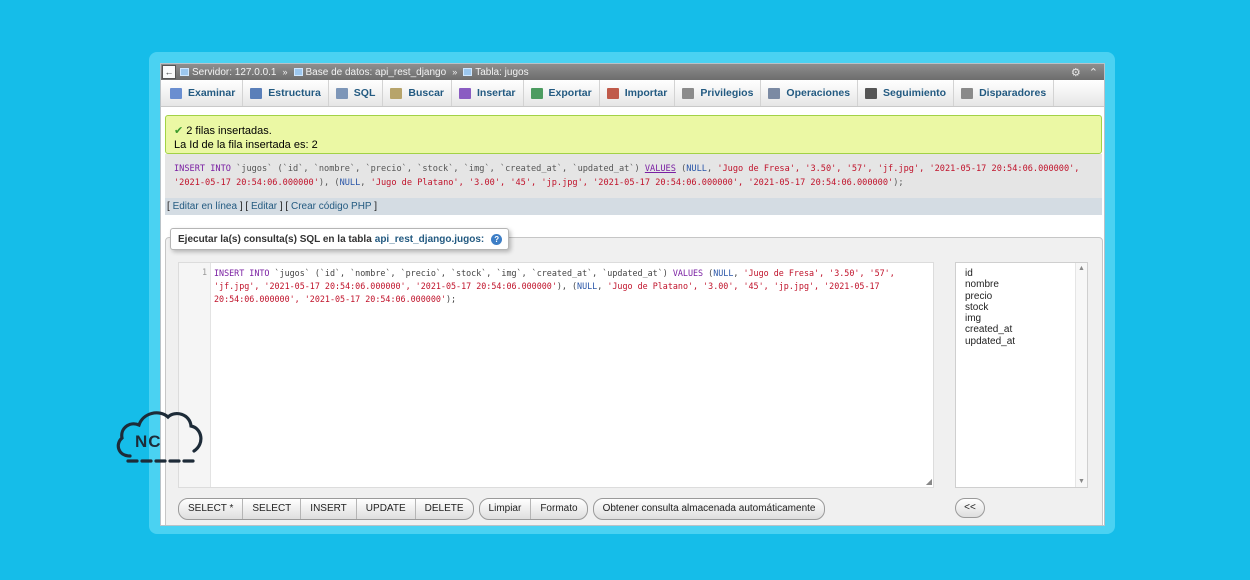 The height and width of the screenshot is (580, 1250). What do you see at coordinates (396, 93) in the screenshot?
I see `search-icon` at bounding box center [396, 93].